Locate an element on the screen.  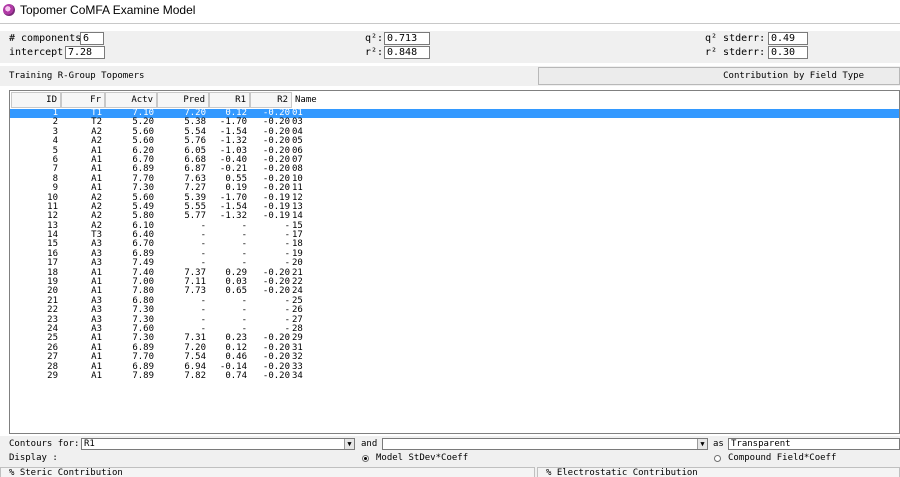
contours-for-select: R1 ▼ is located at coordinates (218, 444).